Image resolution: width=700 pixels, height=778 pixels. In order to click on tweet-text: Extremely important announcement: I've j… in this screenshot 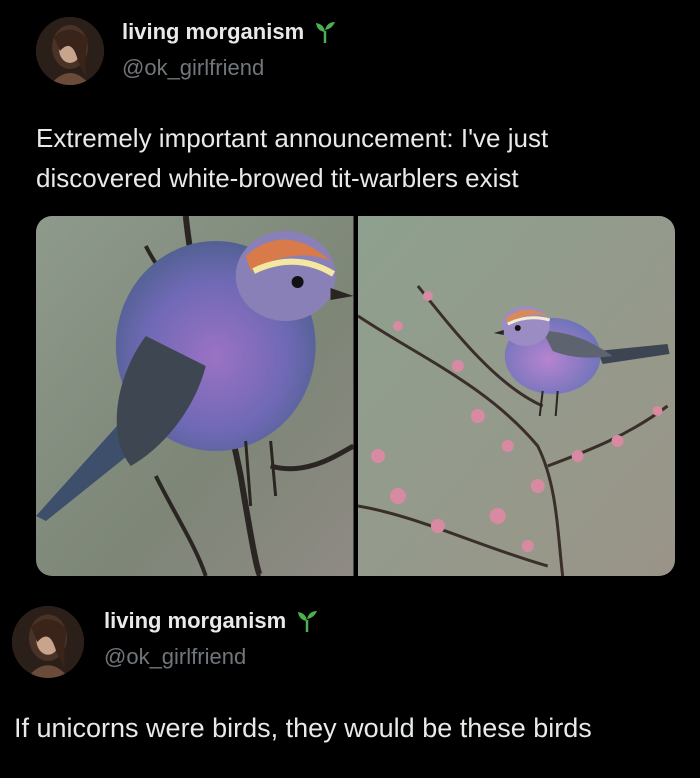, I will do `click(292, 158)`.